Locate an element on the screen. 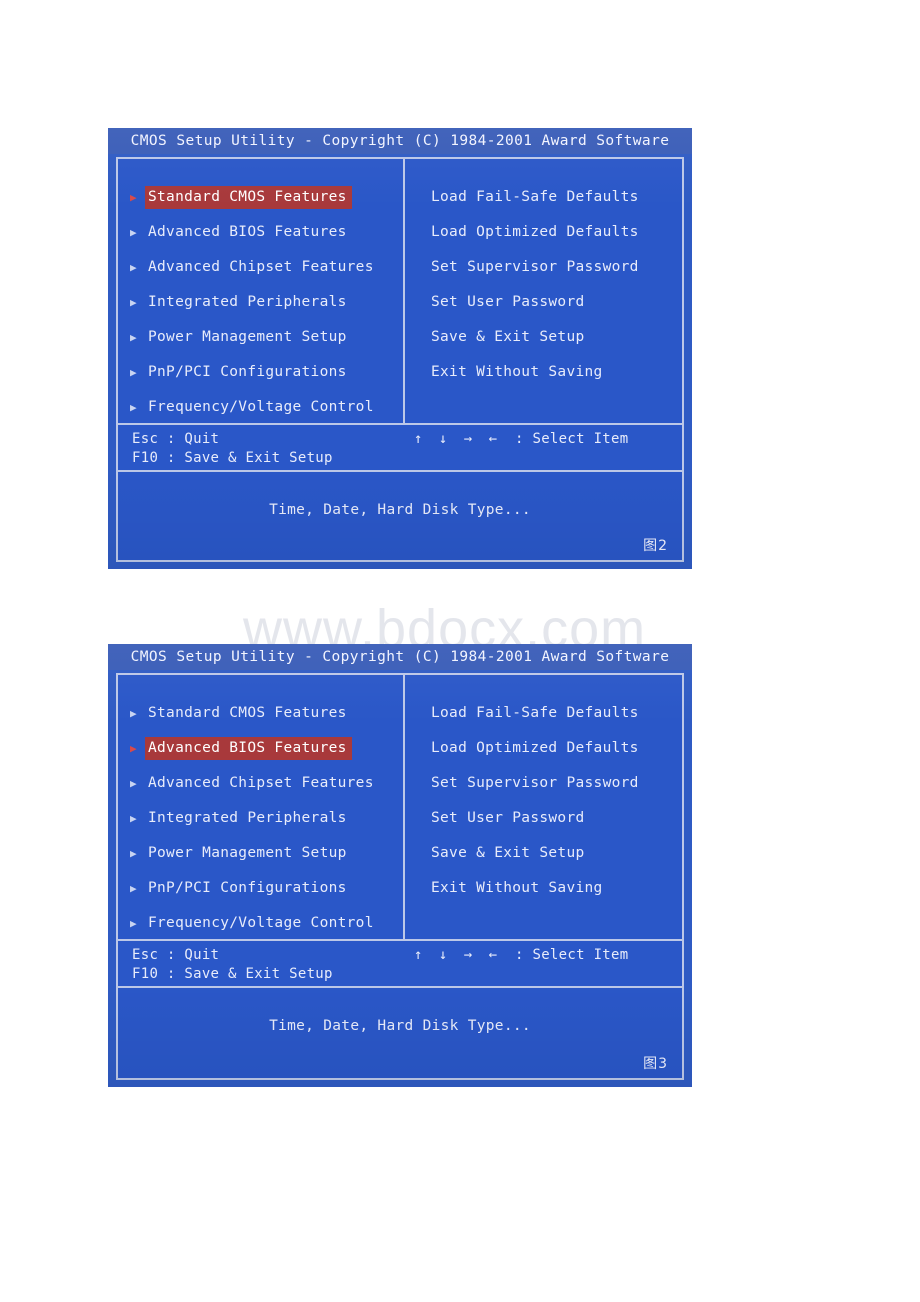 The image size is (920, 1302). bios-description-area: Time, Date, Hard Disk Type... 图2 is located at coordinates (400, 516).